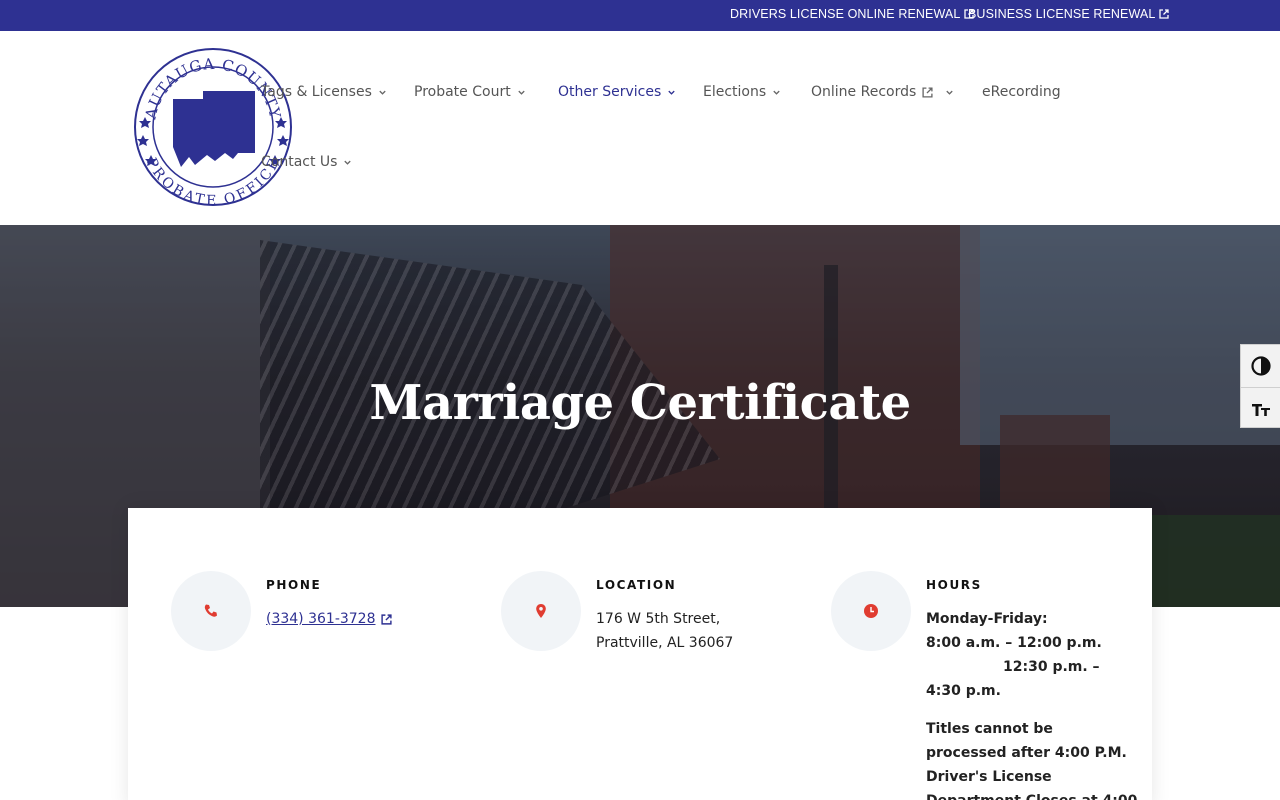 The height and width of the screenshot is (800, 1280). Describe the element at coordinates (213, 127) in the screenshot. I see `probate-office-logo: AUTAUGA COUNTY PROBATE OFFICE` at that location.